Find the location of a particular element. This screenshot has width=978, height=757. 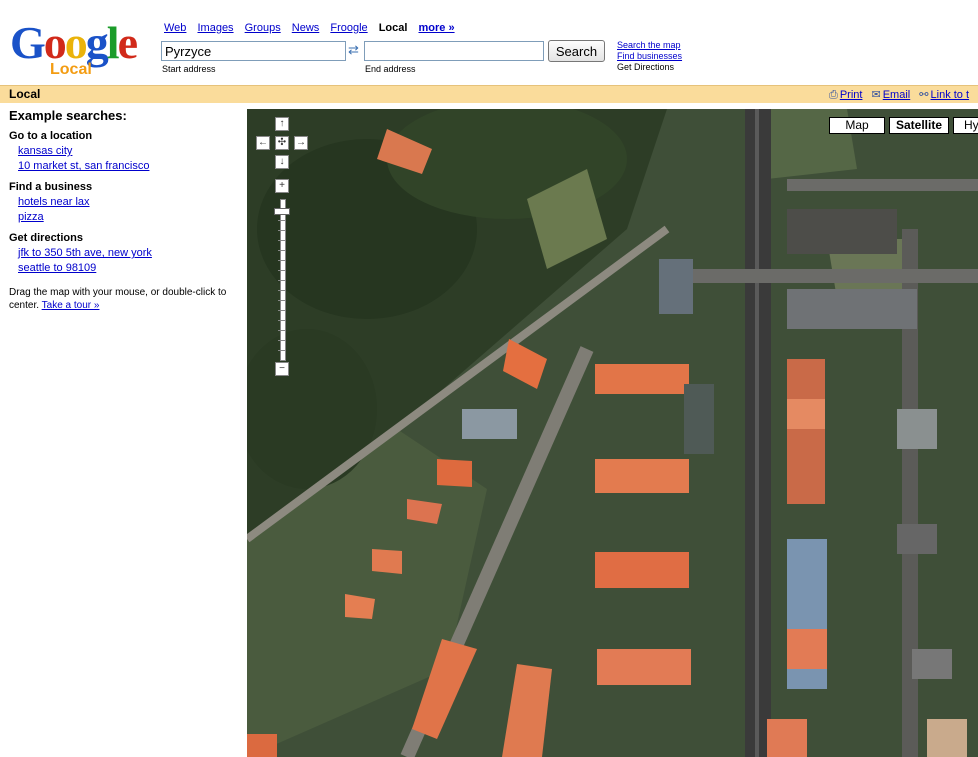

pan-center-button: ✣ is located at coordinates (282, 143).